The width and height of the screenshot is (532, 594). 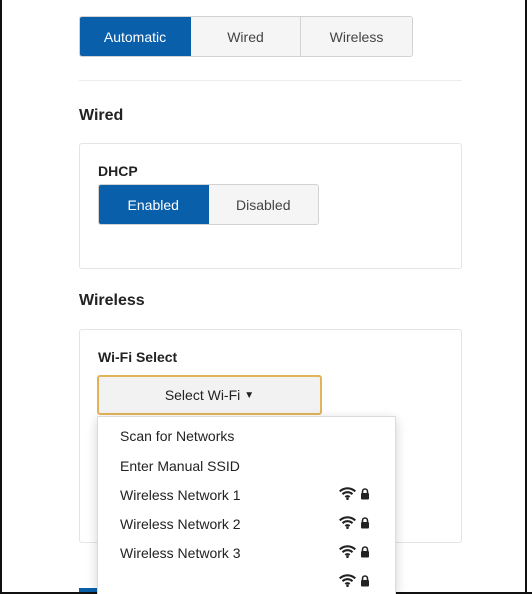 I want to click on network-1-status, so click(x=354, y=493).